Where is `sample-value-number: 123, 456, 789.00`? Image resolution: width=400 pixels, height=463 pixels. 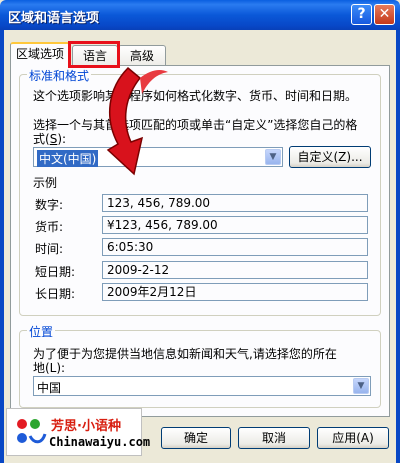
sample-value-number: 123, 456, 789.00 is located at coordinates (235, 203).